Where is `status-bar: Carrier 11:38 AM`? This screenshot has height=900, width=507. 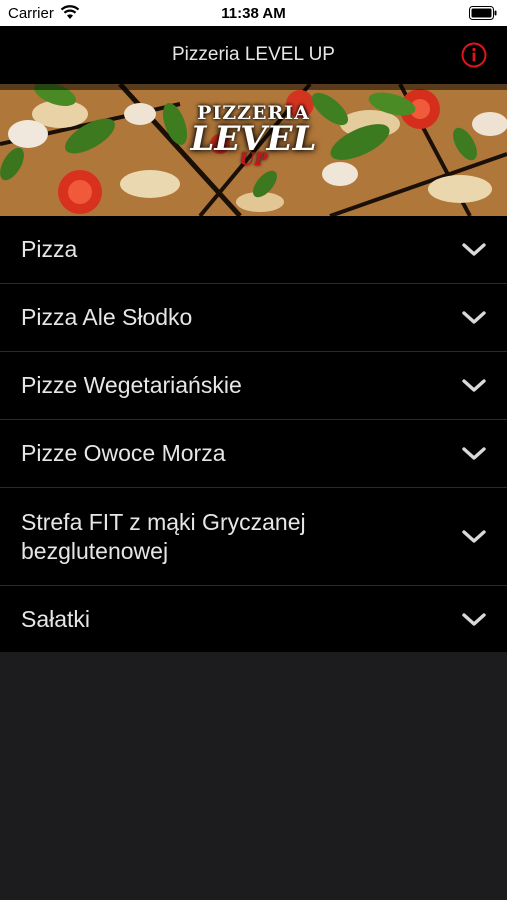 status-bar: Carrier 11:38 AM is located at coordinates (253, 13).